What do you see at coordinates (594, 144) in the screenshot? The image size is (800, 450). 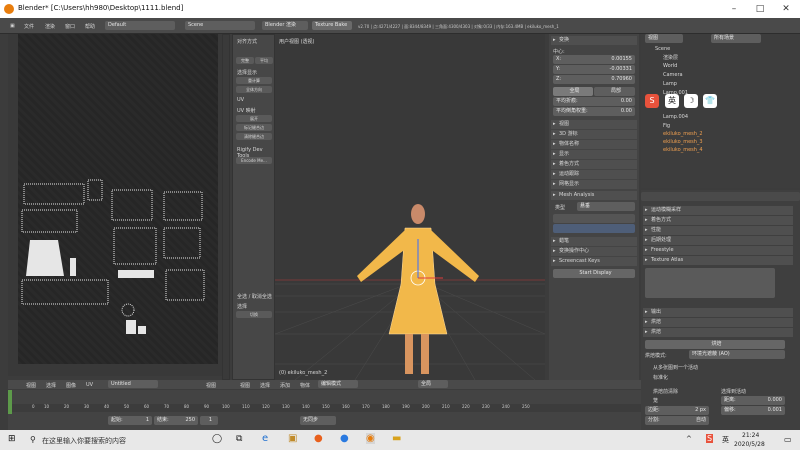 I see `item-section: 物体名称` at bounding box center [594, 144].